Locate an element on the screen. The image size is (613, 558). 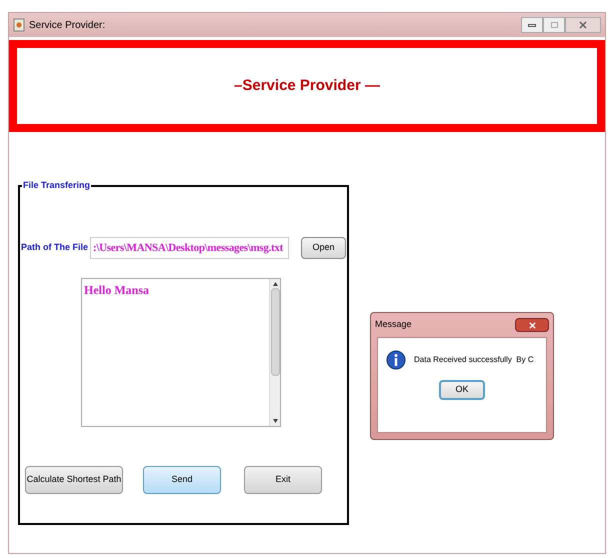
window-title: Service Provider: is located at coordinates (67, 25).